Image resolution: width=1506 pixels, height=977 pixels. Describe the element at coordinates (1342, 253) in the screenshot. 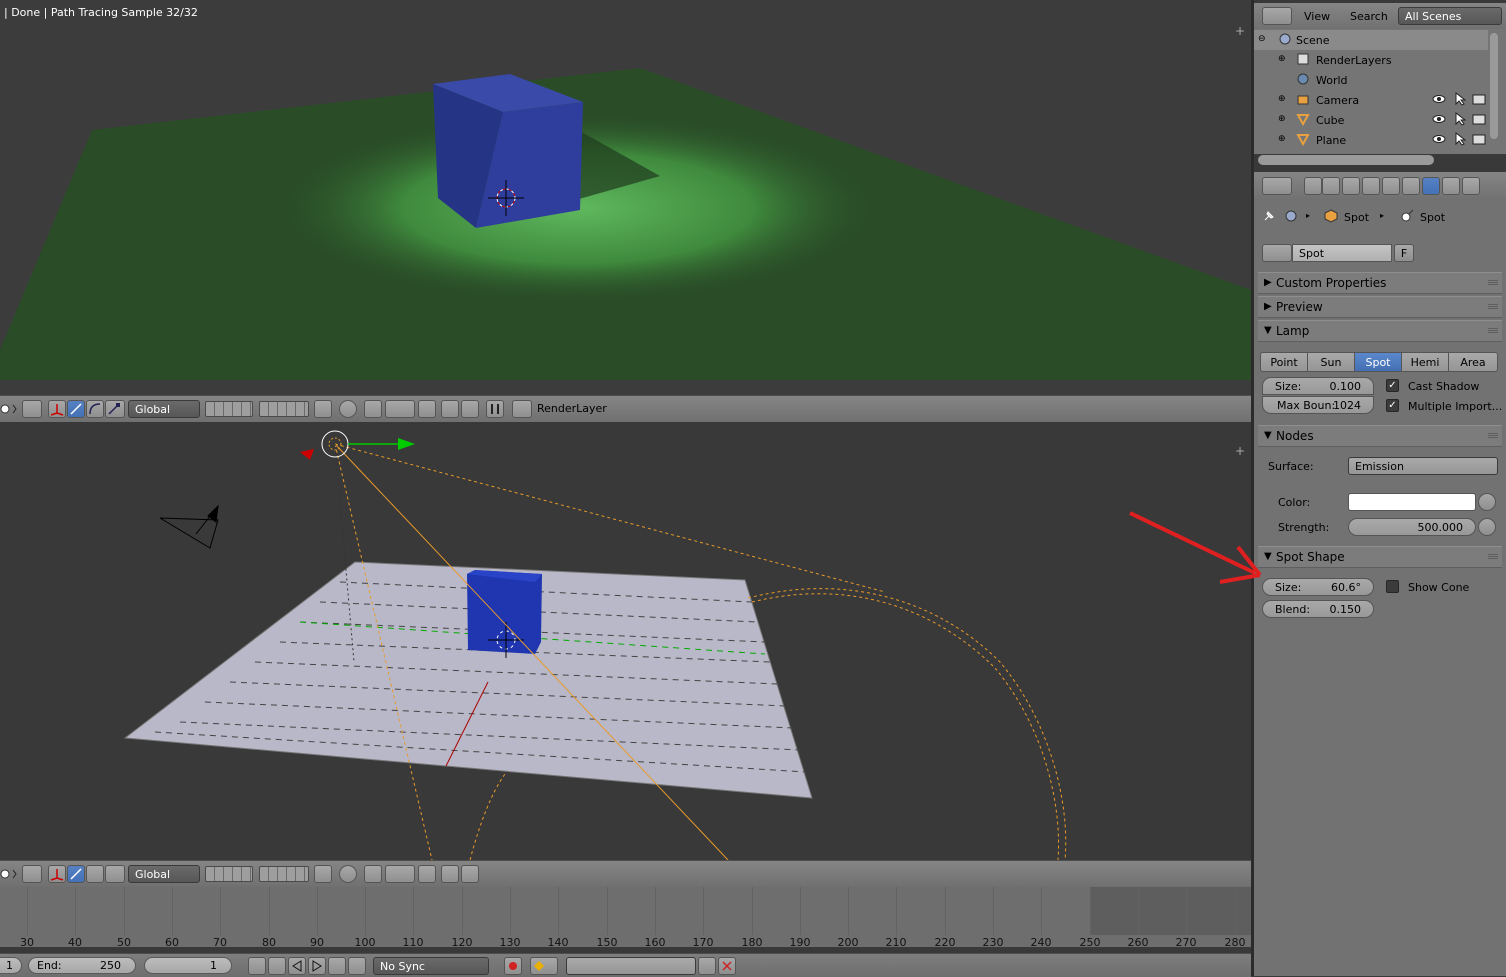

I see `lamp-name-field: Spot` at that location.